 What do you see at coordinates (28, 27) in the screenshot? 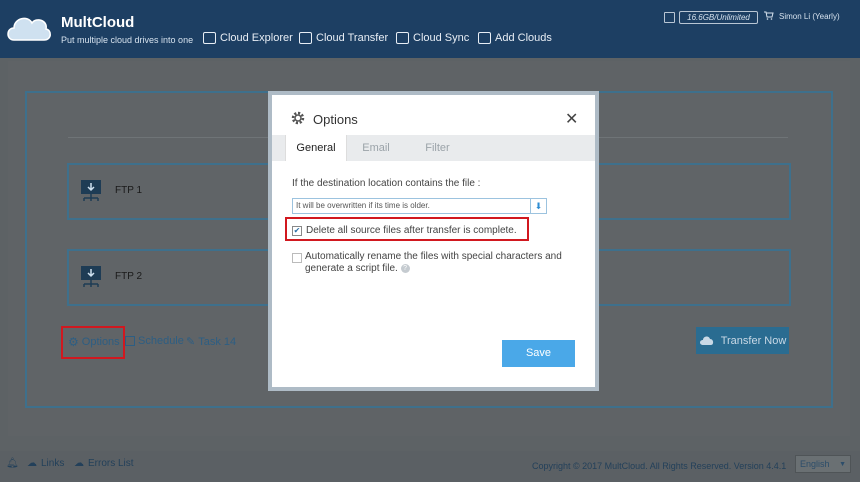
I see `multcloud-logo-icon` at bounding box center [28, 27].